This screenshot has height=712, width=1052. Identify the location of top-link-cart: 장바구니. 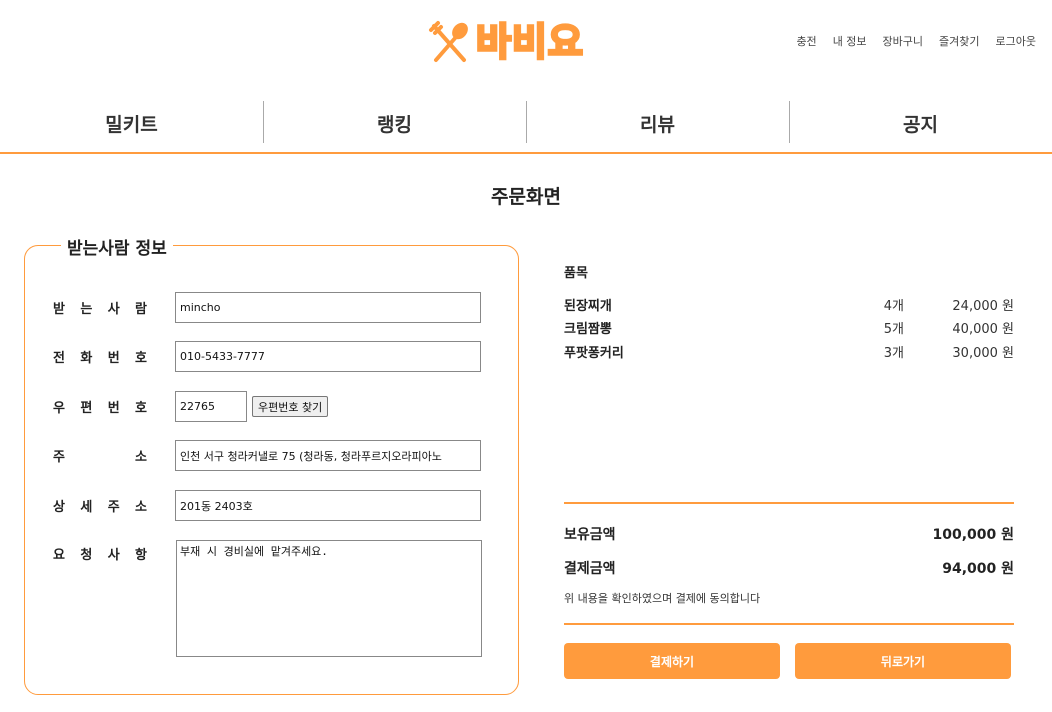
(903, 41).